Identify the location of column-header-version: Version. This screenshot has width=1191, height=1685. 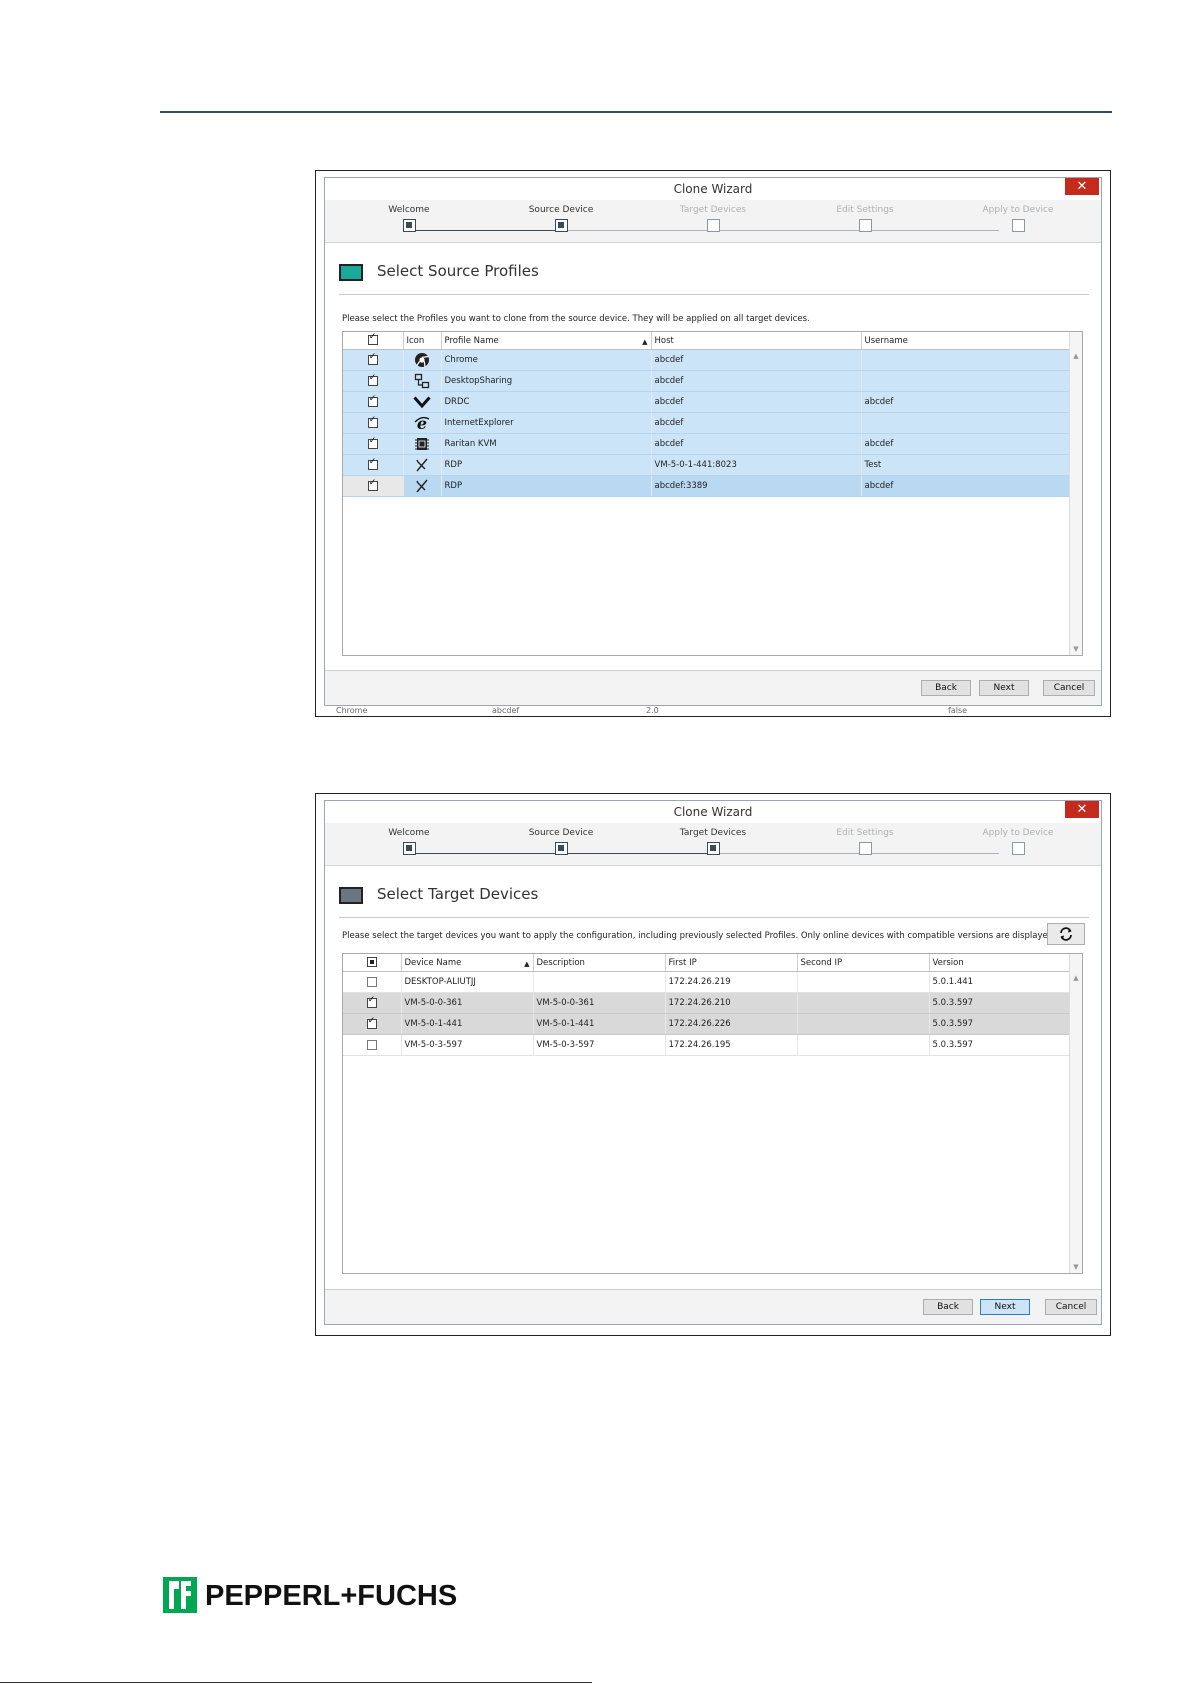
(999, 963).